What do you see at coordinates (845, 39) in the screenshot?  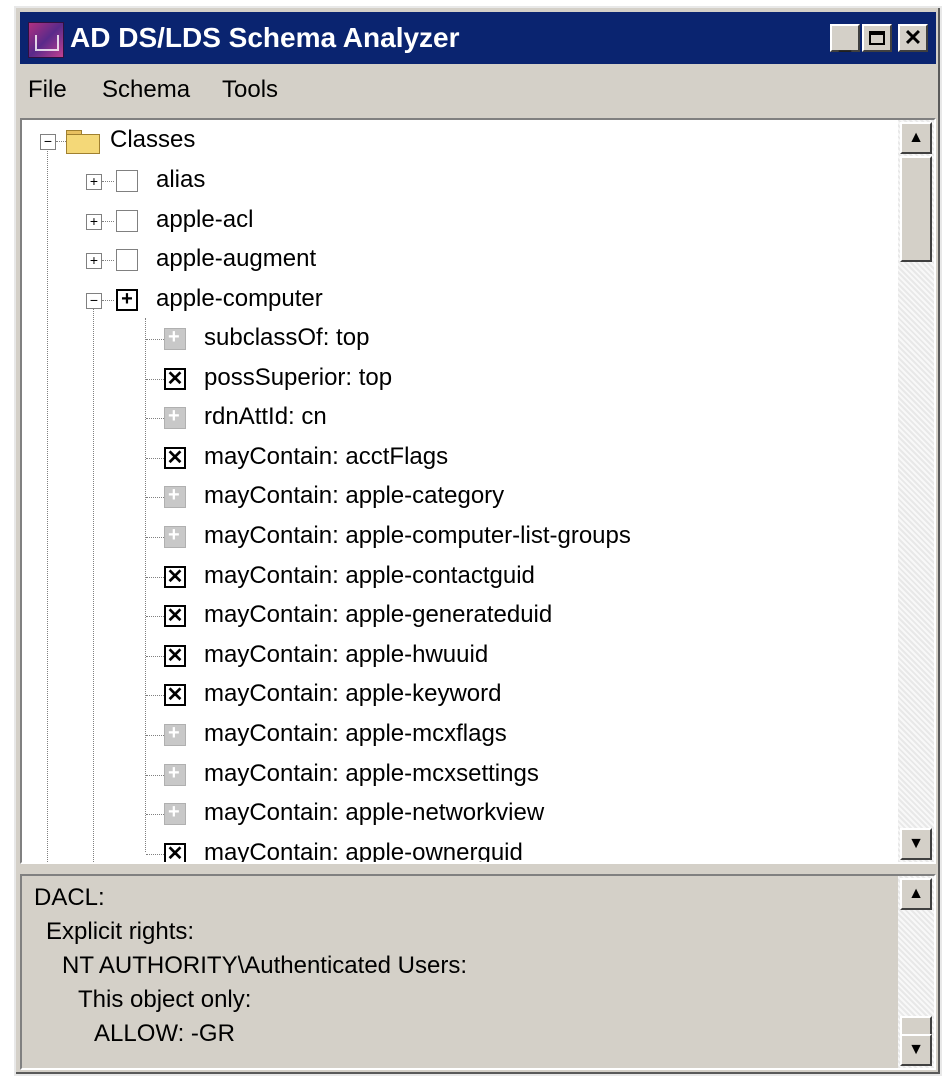 I see `minimize-button: _` at bounding box center [845, 39].